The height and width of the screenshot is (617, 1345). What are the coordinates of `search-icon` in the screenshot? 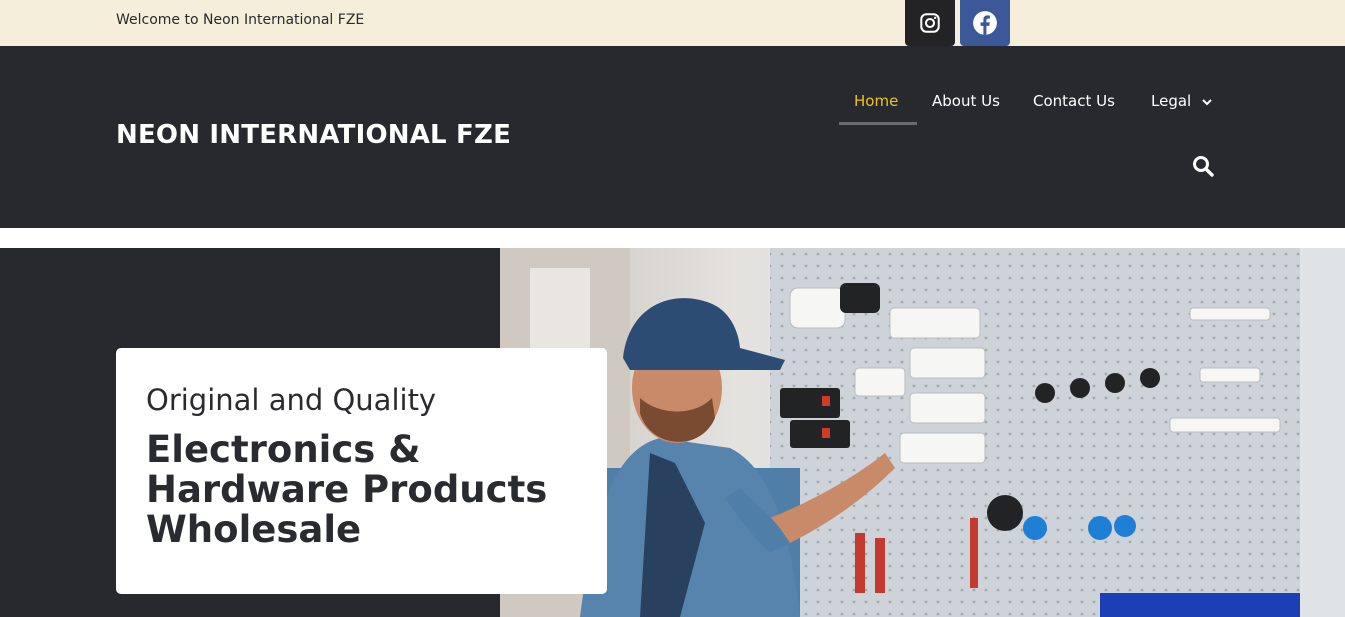 It's located at (1203, 166).